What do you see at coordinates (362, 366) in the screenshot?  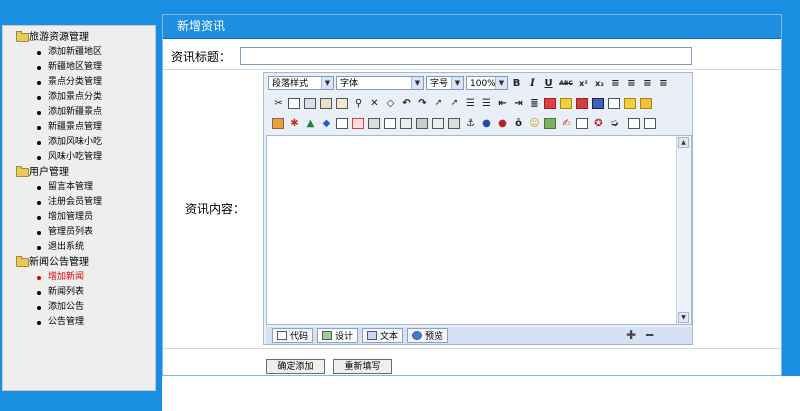 I see `reset-button: 重新填写` at bounding box center [362, 366].